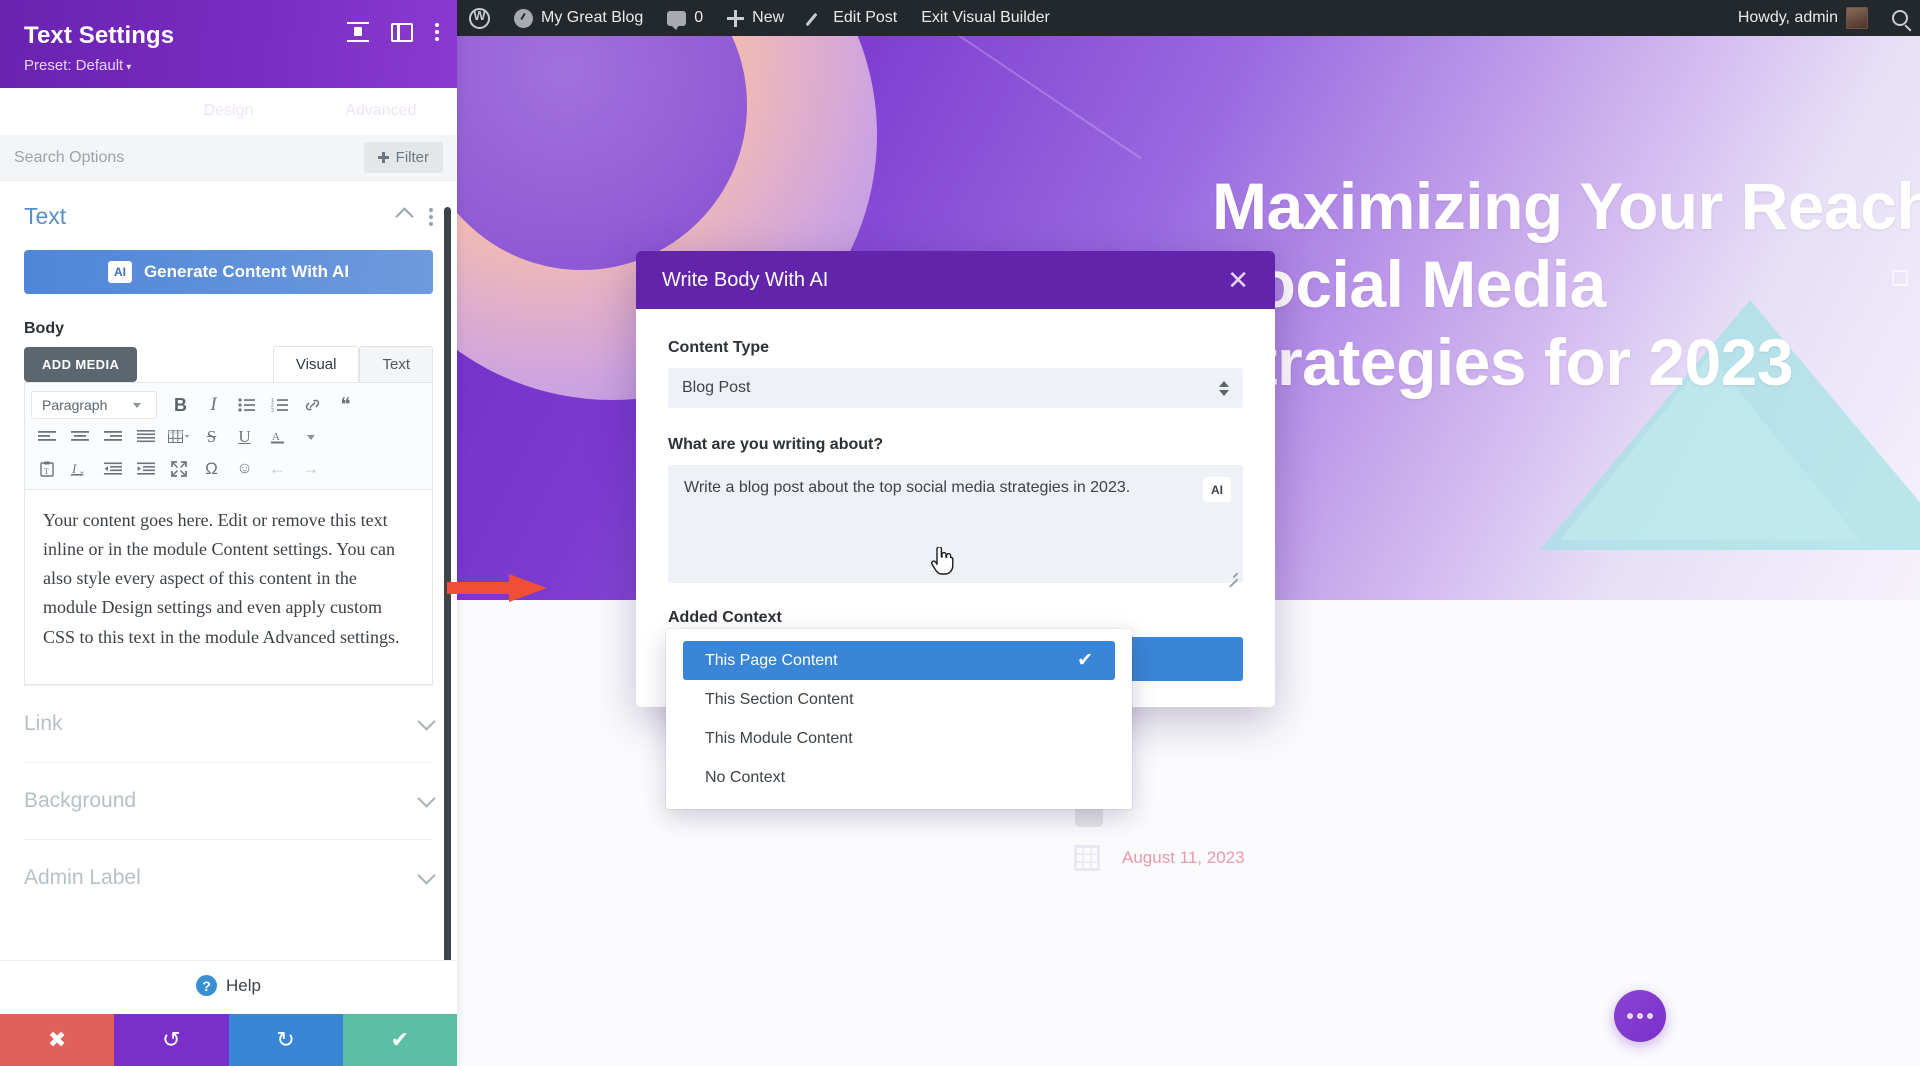 This screenshot has width=1920, height=1066. Describe the element at coordinates (112, 469) in the screenshot. I see `outdent-icon` at that location.